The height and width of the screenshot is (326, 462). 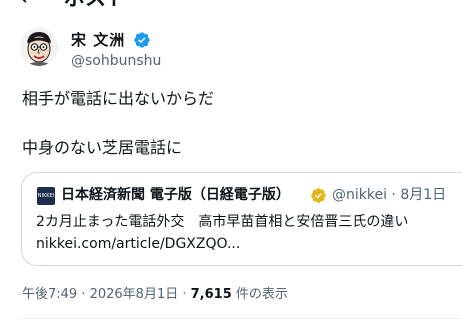 I want to click on card-headline: 2カ月止まった電話外交 高市早苗首相と安倍晋三氏の違い, so click(x=222, y=222).